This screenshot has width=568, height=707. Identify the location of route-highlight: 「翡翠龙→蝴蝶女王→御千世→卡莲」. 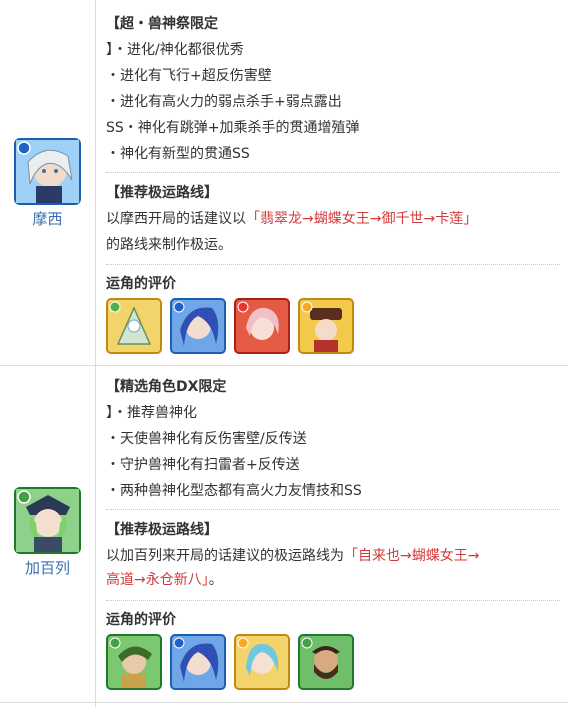
(362, 219).